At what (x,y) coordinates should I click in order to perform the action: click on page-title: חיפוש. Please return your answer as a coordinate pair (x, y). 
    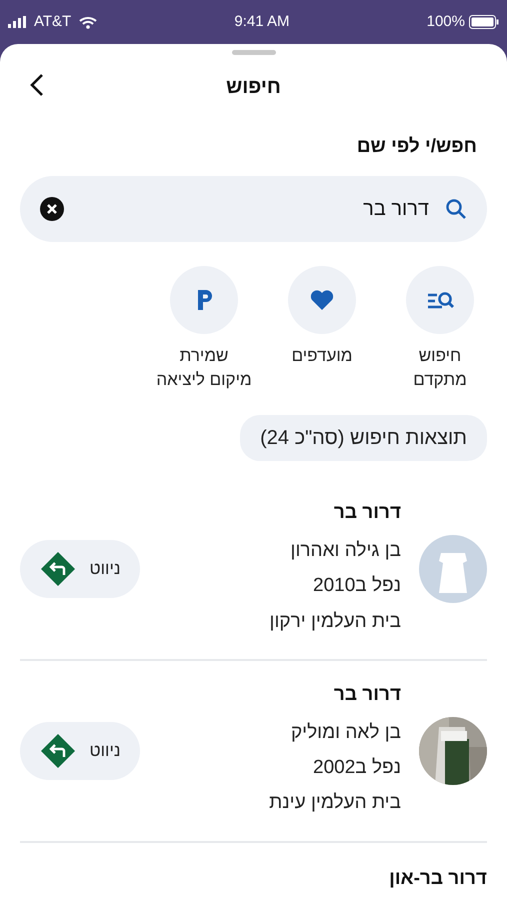
    Looking at the image, I should click on (253, 87).